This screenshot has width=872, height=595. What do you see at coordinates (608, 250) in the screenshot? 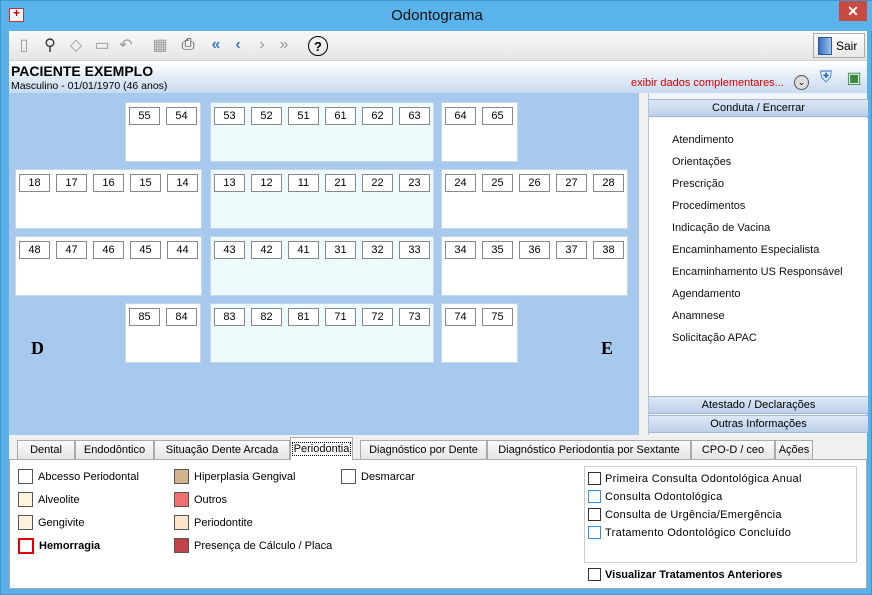
I see `tooth-38: 38` at bounding box center [608, 250].